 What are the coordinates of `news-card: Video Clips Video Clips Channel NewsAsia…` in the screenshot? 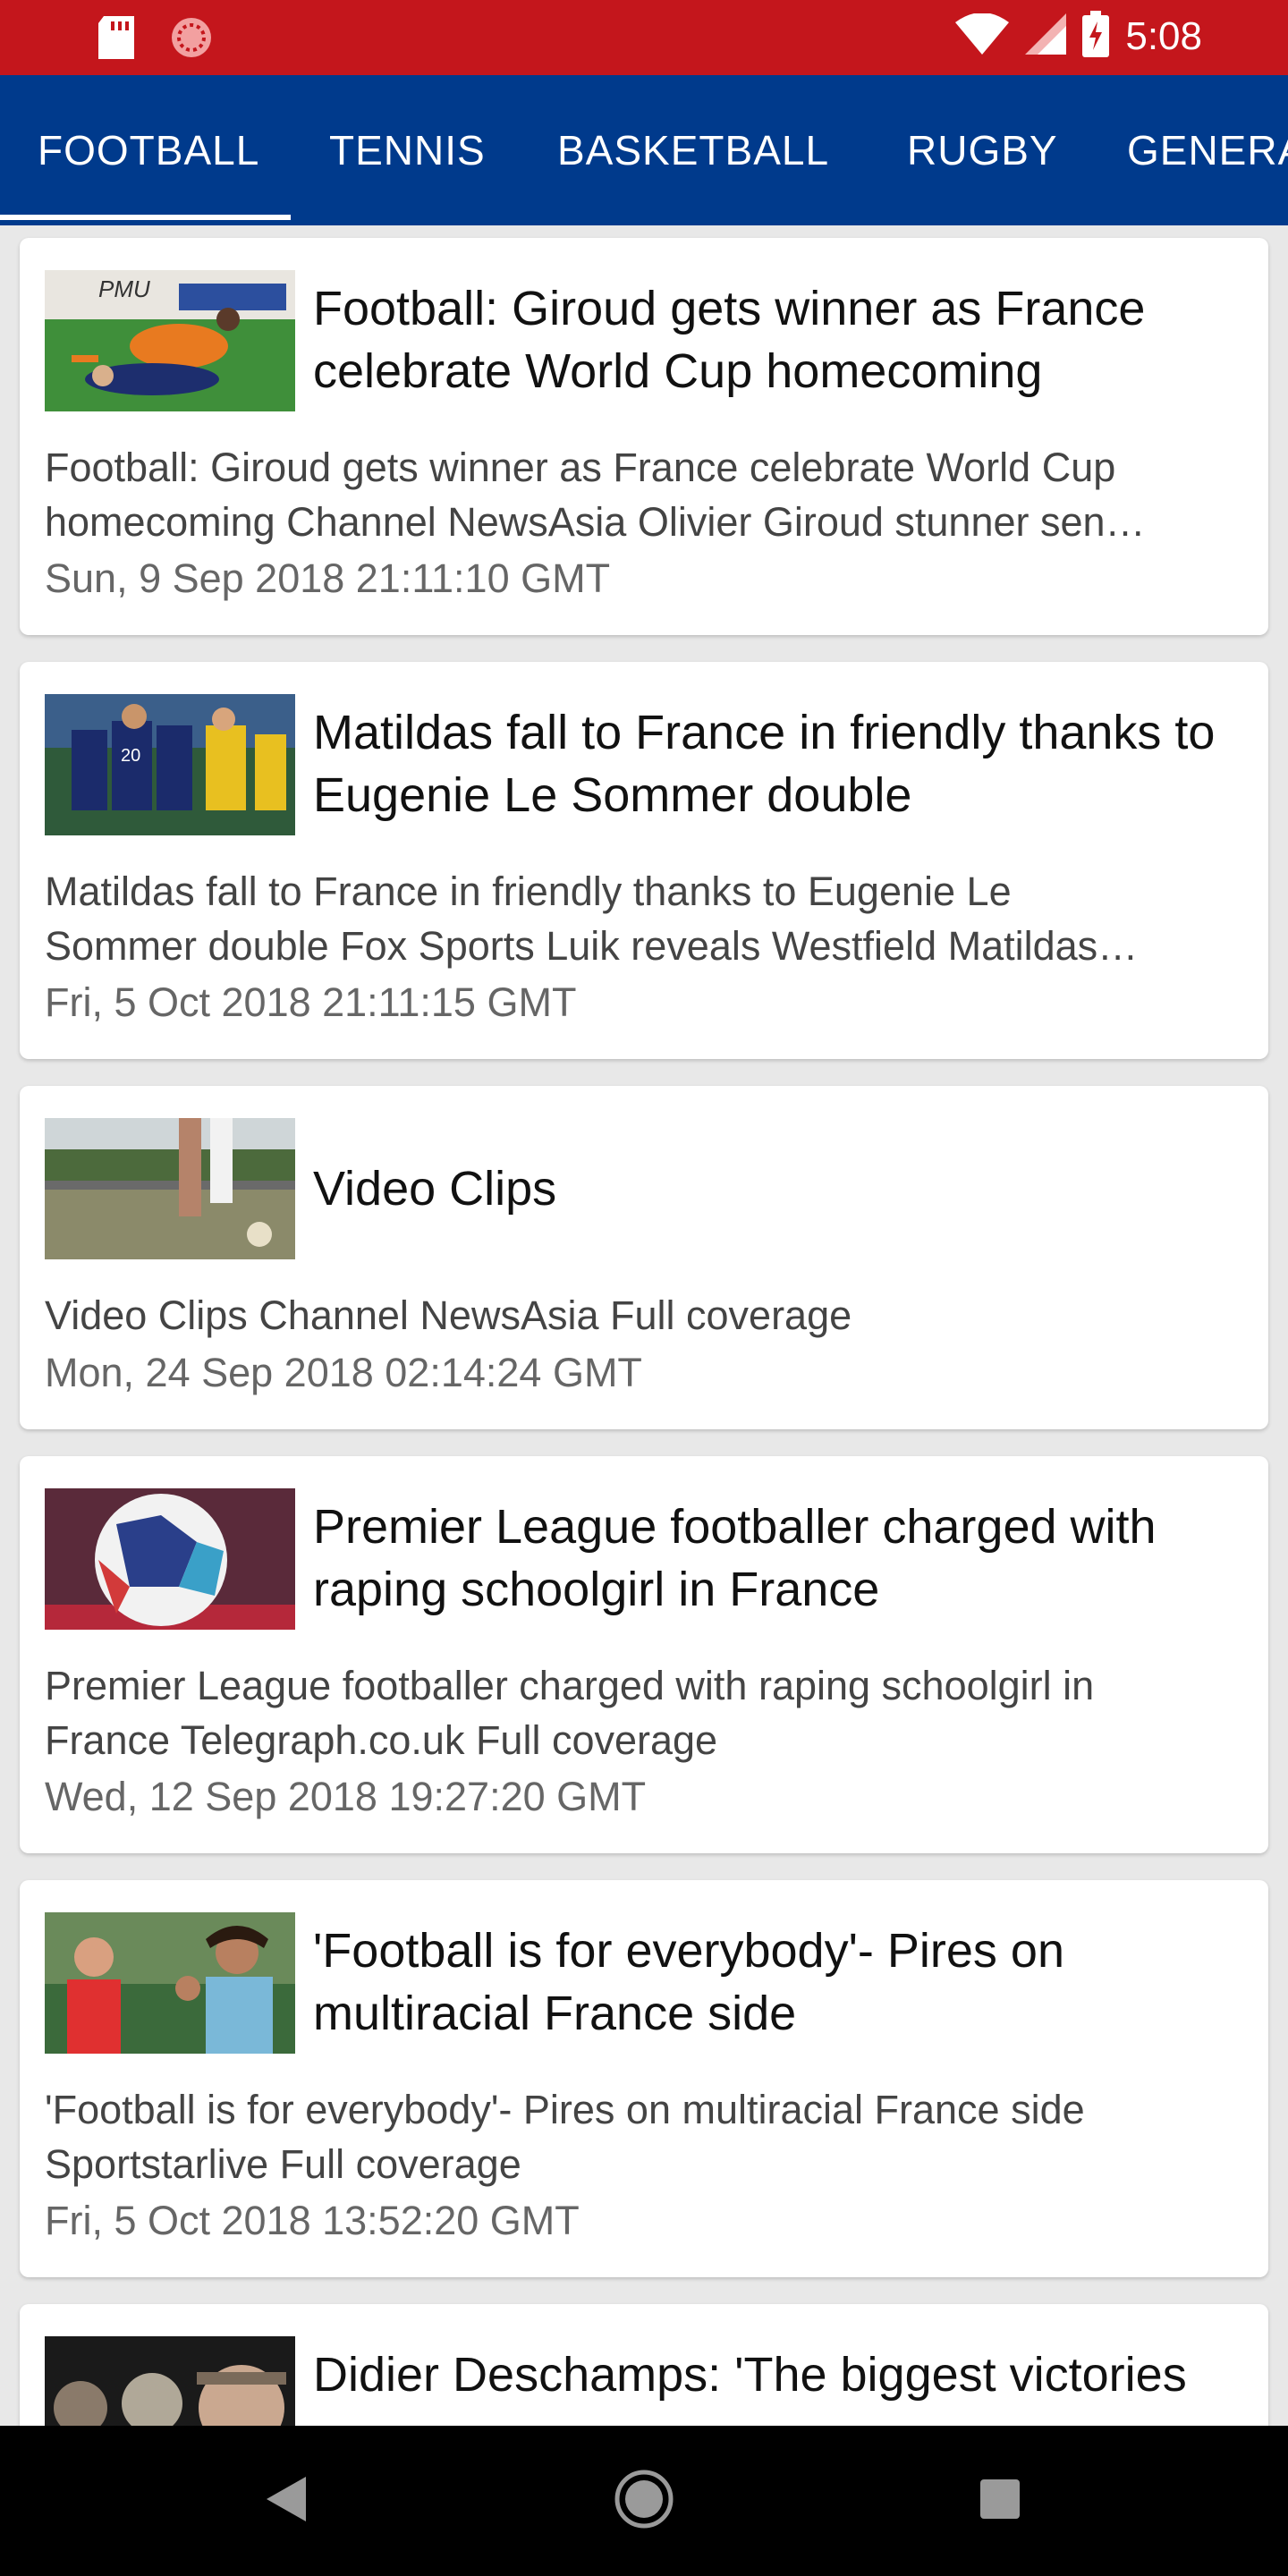 It's located at (644, 1257).